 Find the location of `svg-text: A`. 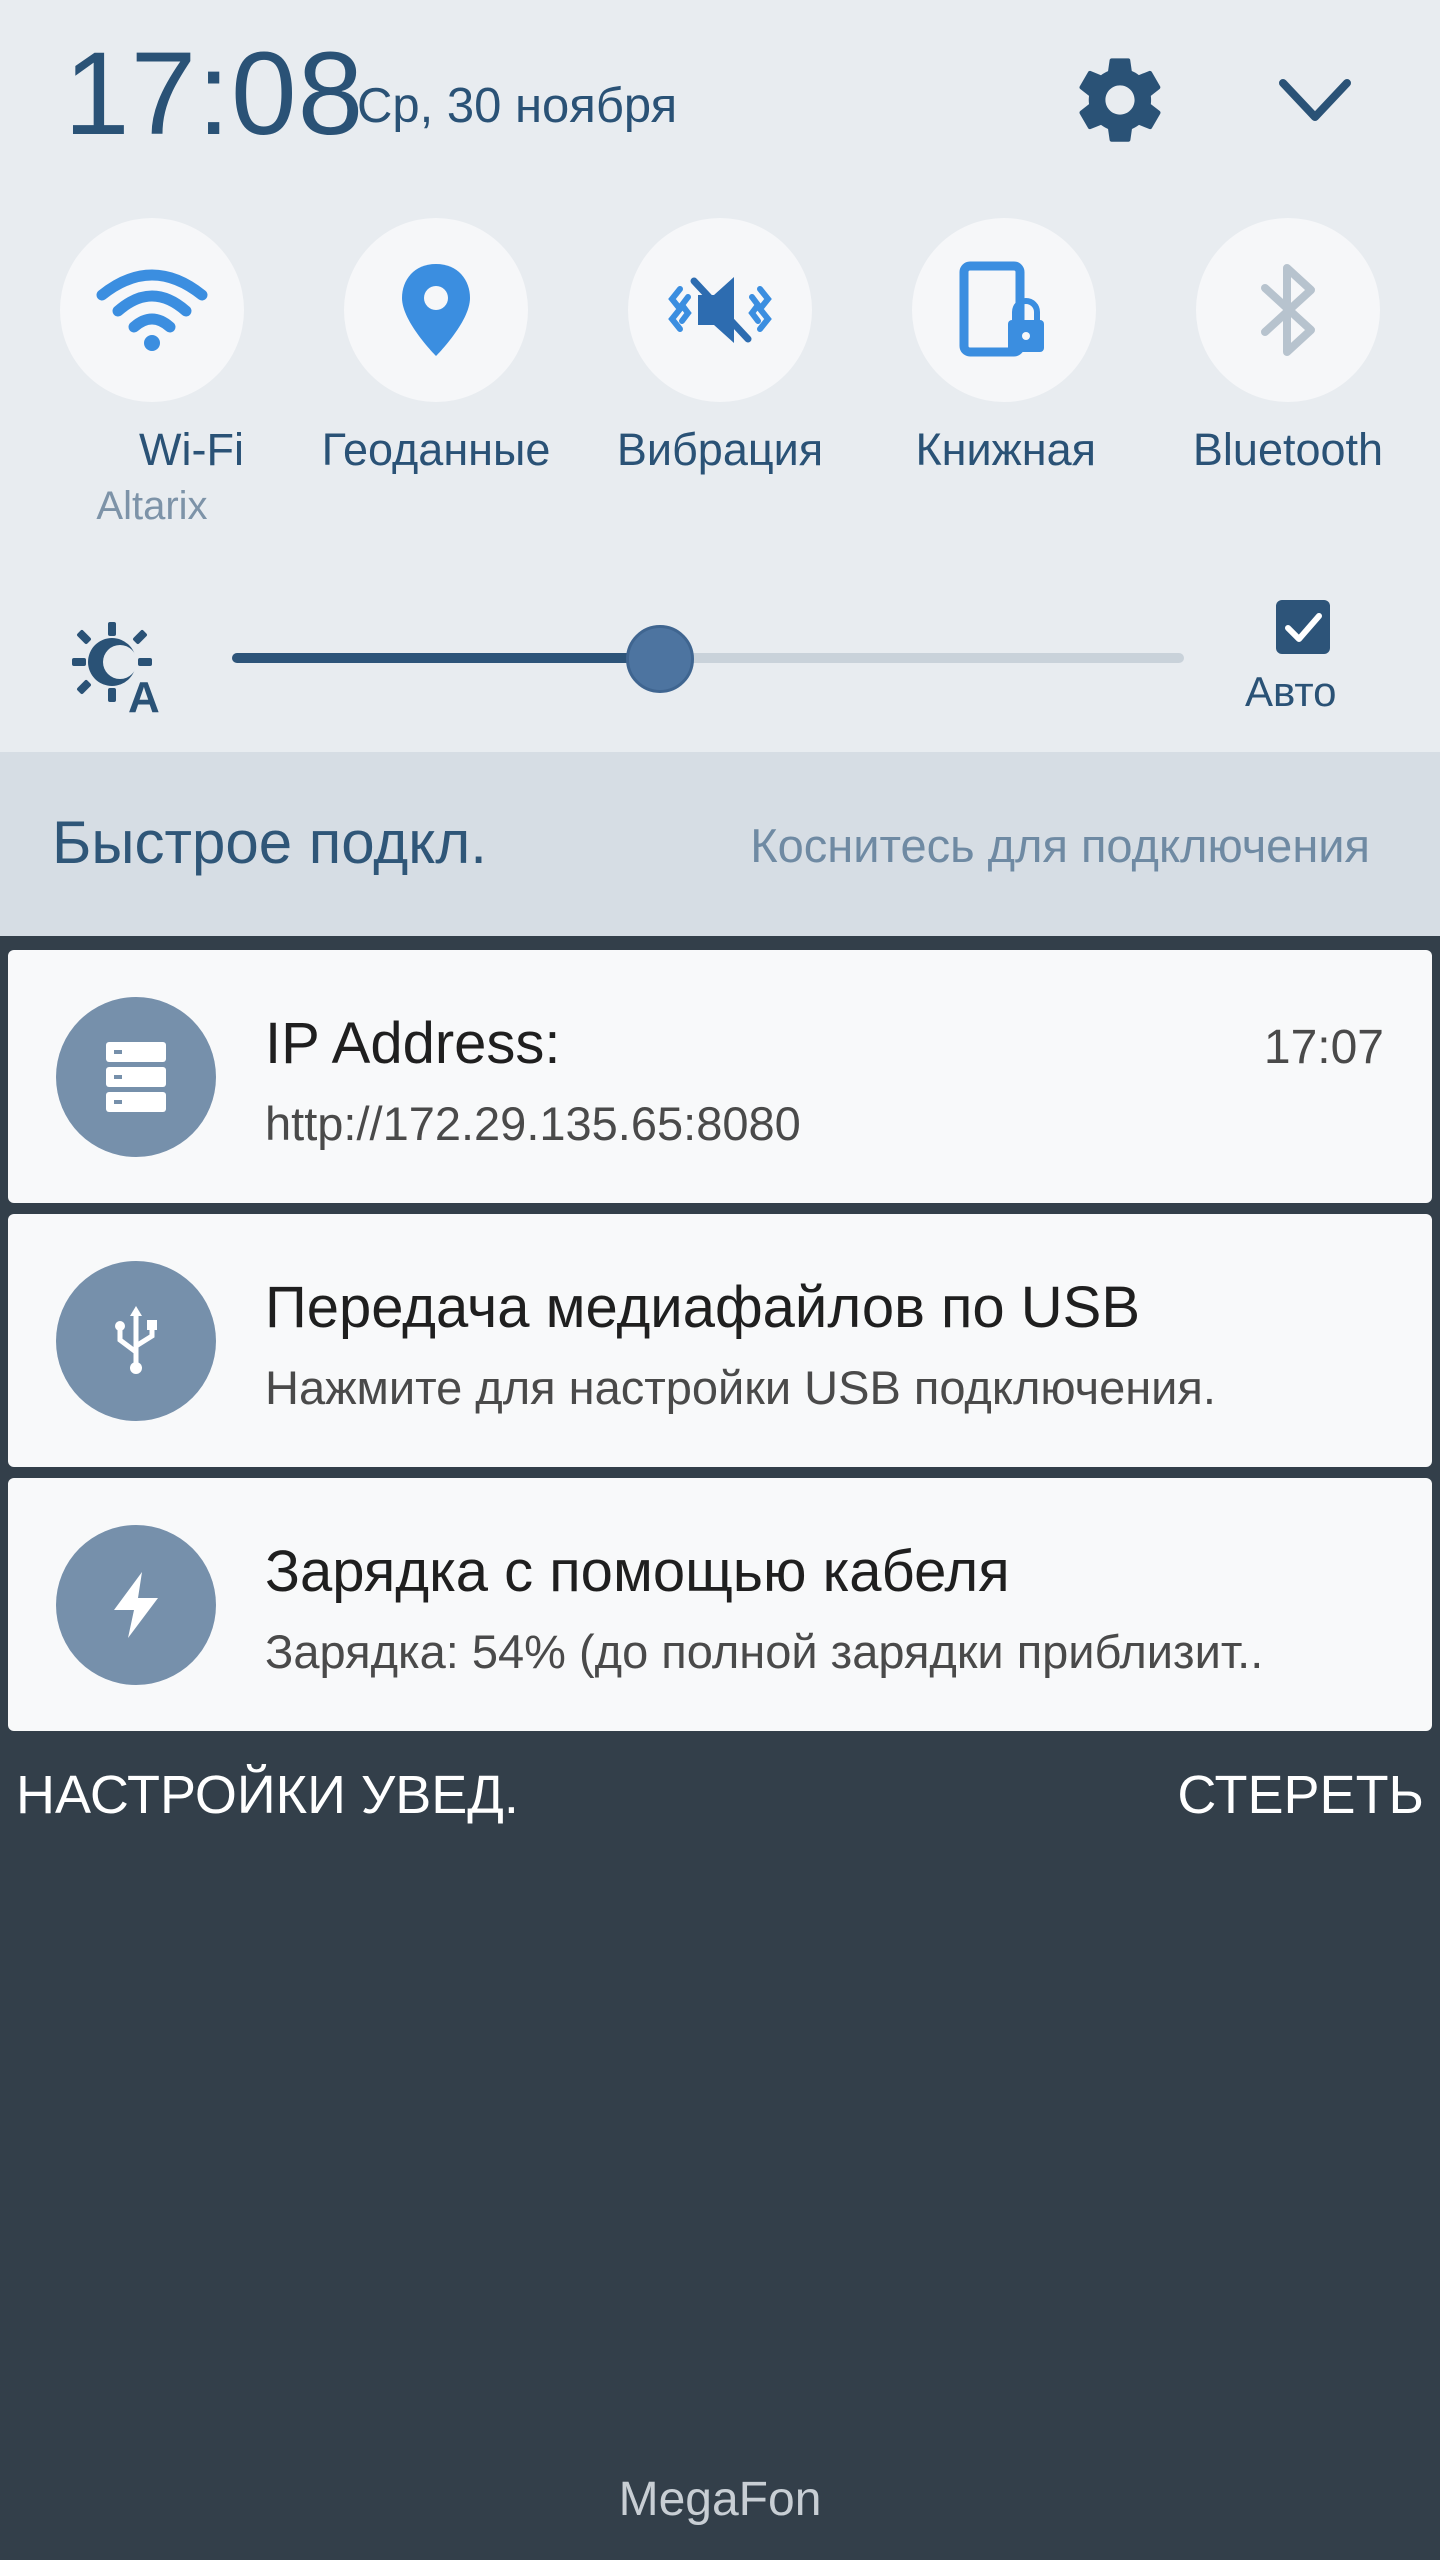

svg-text: A is located at coordinates (144, 693).